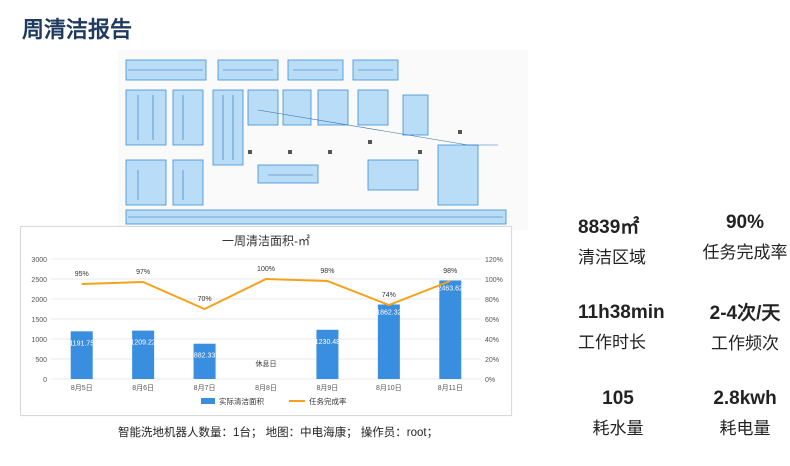 This screenshot has height=466, width=790. What do you see at coordinates (612, 257) in the screenshot?
I see `stat-area-label: 清洁区域` at bounding box center [612, 257].